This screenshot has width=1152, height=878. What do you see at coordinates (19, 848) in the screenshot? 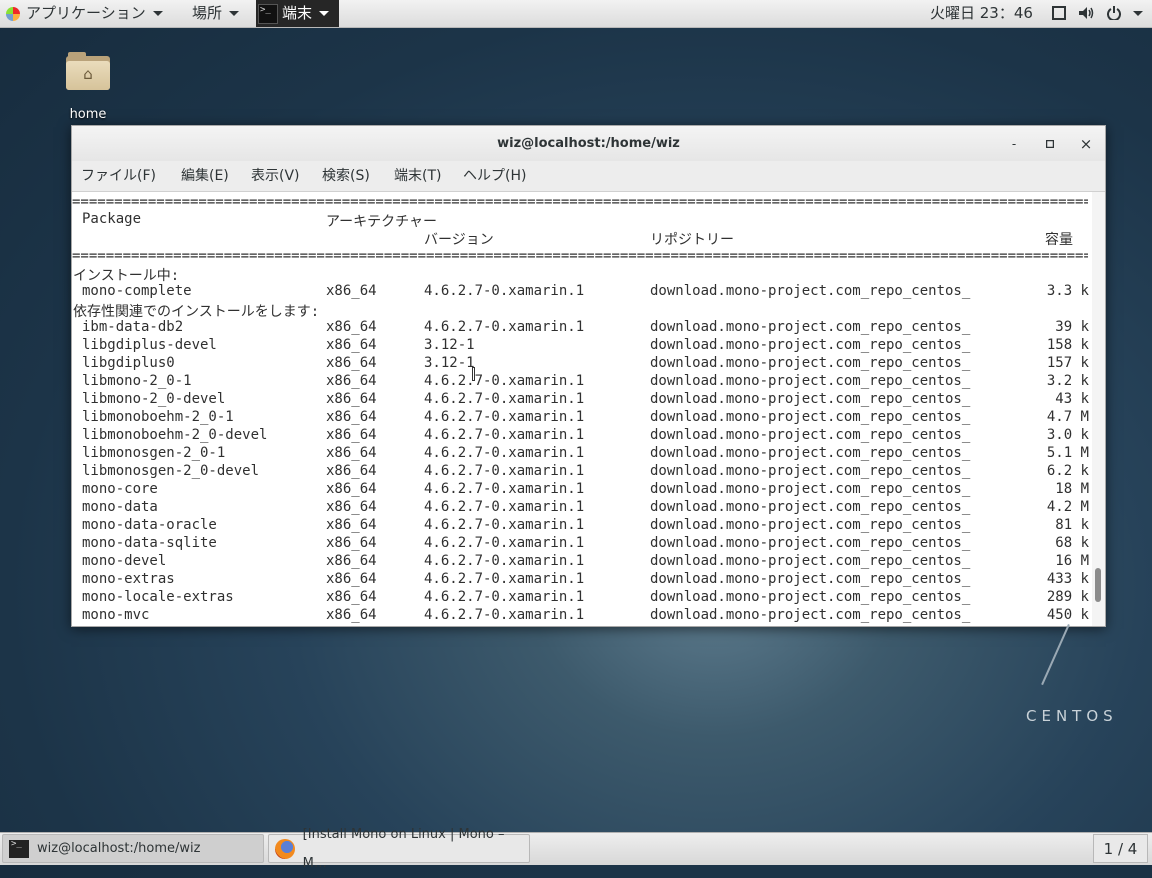
I see `terminal-icon: >_` at bounding box center [19, 848].